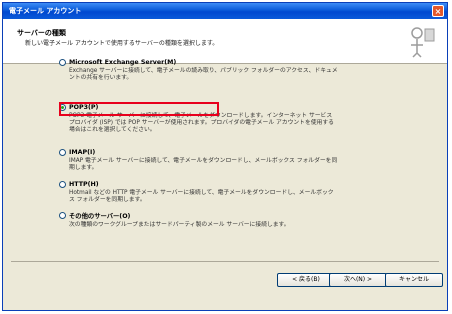 This screenshot has width=452, height=314. Describe the element at coordinates (358, 280) in the screenshot. I see `next-button: 次へ(N) >` at that location.